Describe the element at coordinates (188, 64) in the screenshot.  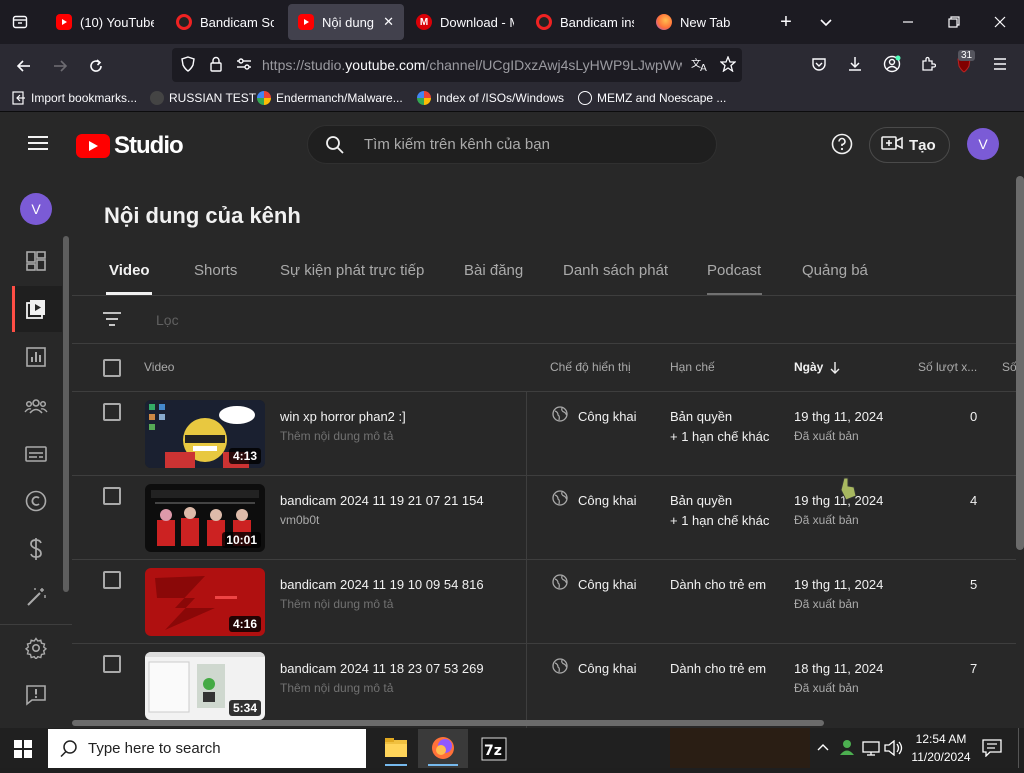
I see `tracking-protection-shield-icon` at that location.